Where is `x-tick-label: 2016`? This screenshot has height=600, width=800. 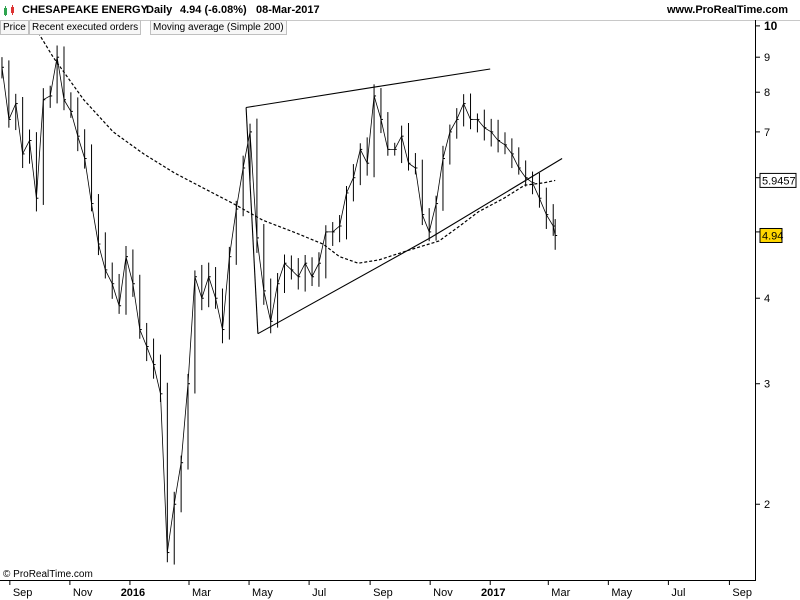 x-tick-label: 2016 is located at coordinates (133, 593).